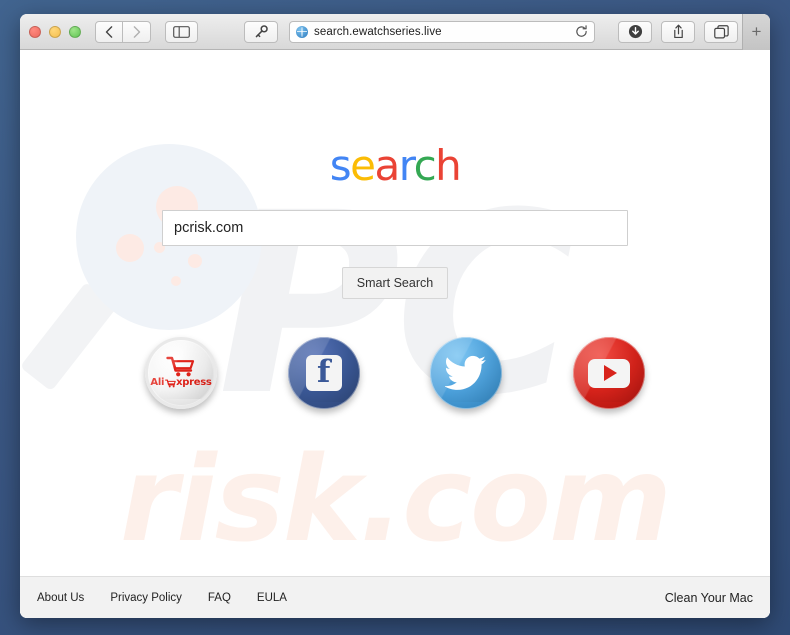 This screenshot has width=790, height=635. I want to click on logo-letter-4: c, so click(425, 165).